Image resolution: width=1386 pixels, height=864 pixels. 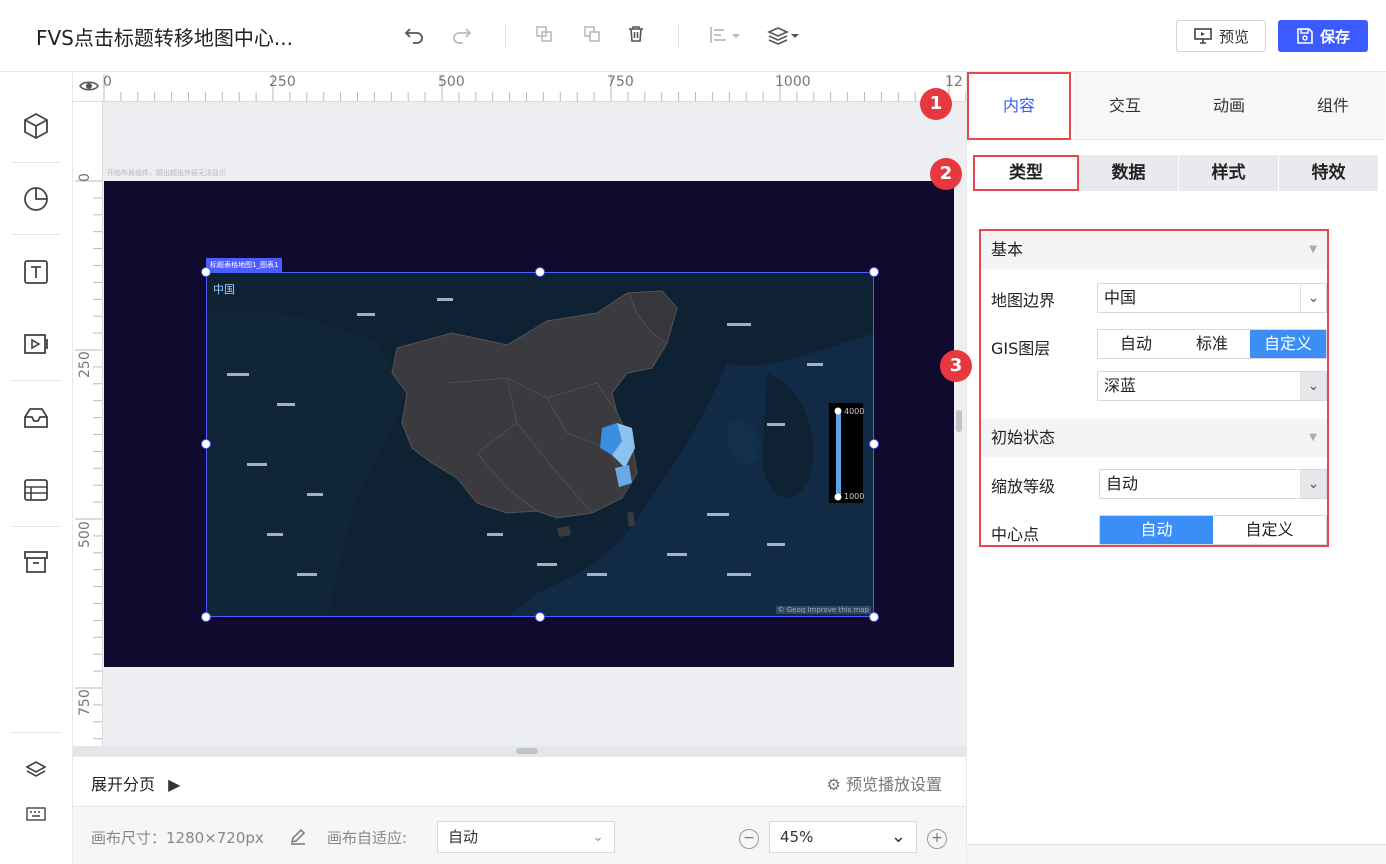 What do you see at coordinates (36, 344) in the screenshot?
I see `media-icon` at bounding box center [36, 344].